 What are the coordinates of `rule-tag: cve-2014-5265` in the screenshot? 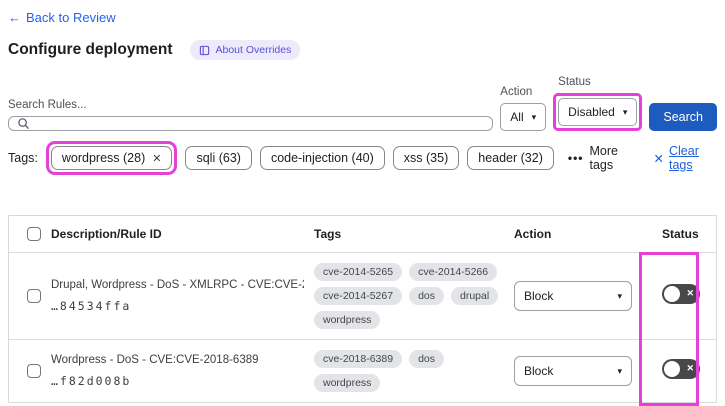 It's located at (358, 272).